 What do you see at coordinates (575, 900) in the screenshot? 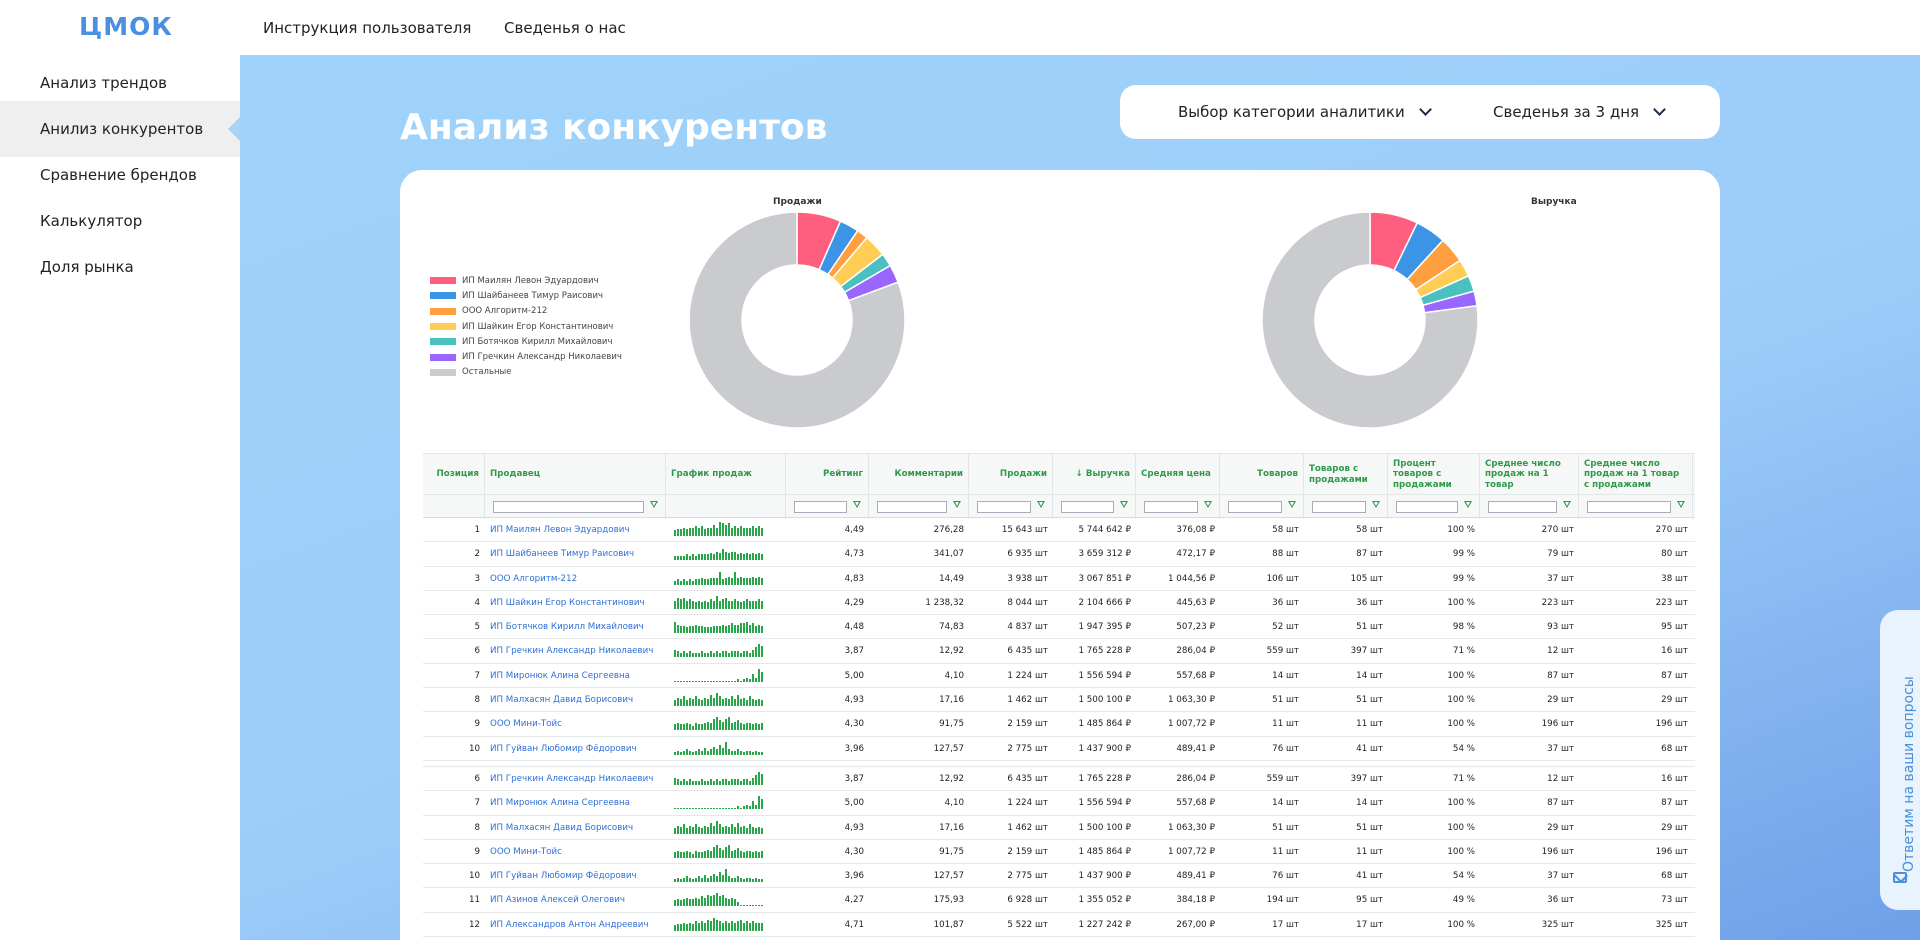
I see `seller-link: ИП Азинов Алексей Олегович` at bounding box center [575, 900].